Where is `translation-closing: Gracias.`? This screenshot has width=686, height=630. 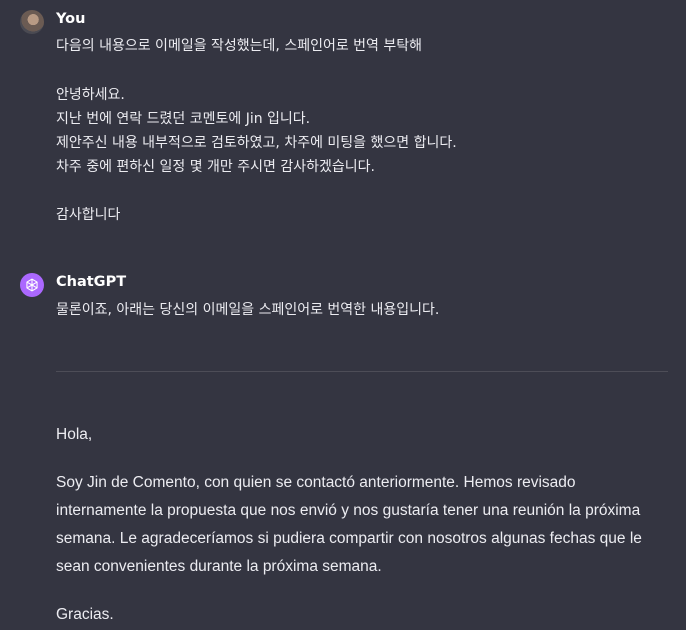
translation-closing: Gracias. is located at coordinates (85, 614).